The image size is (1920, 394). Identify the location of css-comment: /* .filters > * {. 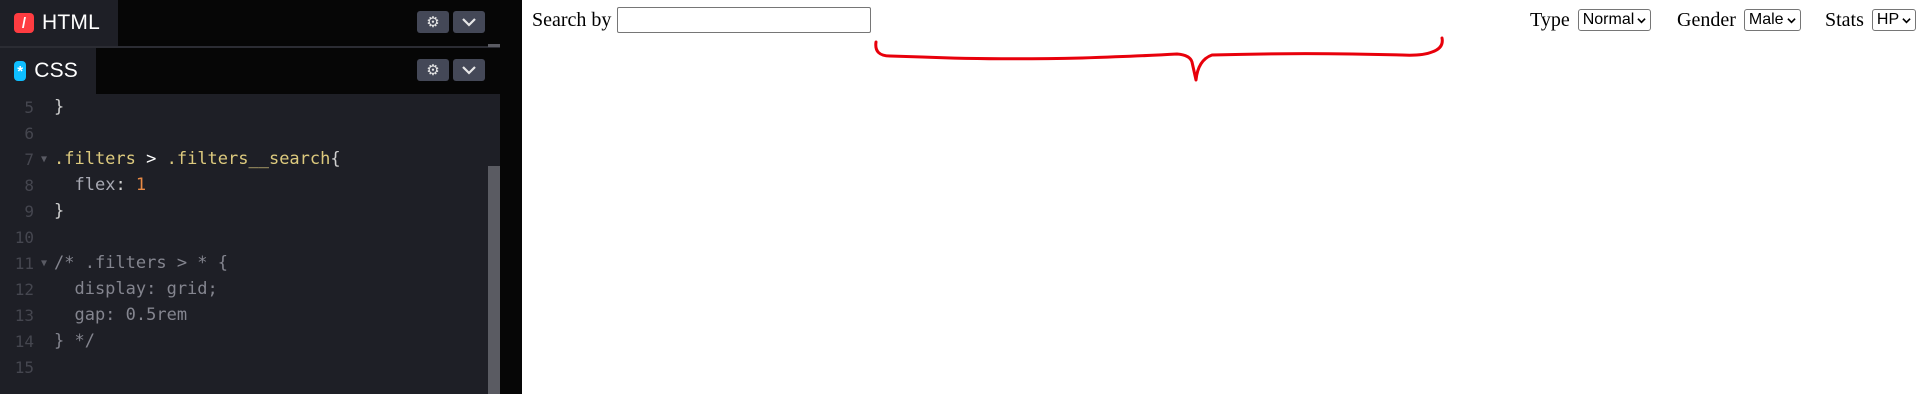
(141, 263).